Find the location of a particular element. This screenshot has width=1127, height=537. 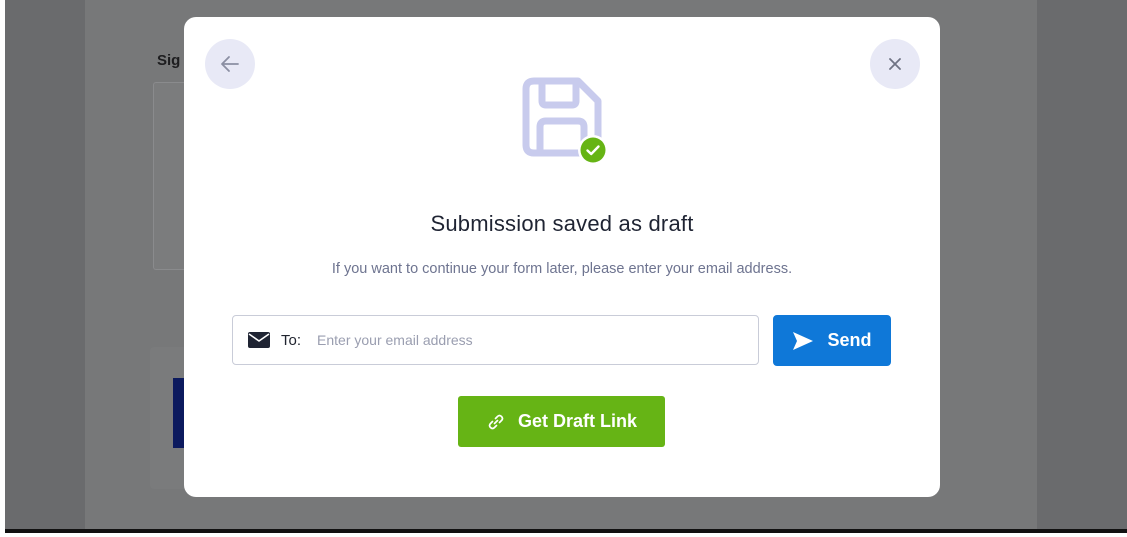

get-draft-link-label: Get Draft Link is located at coordinates (577, 421).